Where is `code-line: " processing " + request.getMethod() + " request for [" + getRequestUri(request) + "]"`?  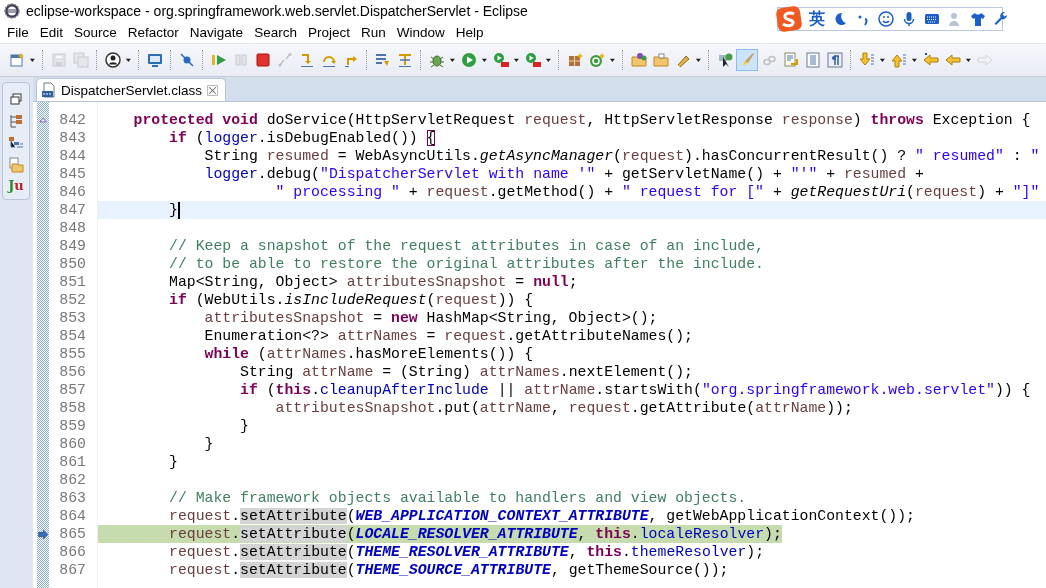
code-line: " processing " + request.getMethod() + " request for [" + getRequestUri(request) + "]" is located at coordinates (657, 192).